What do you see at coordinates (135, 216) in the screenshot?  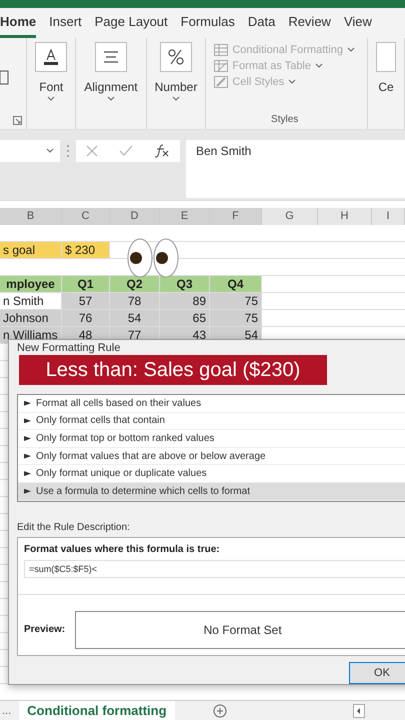 I see `column-header: D` at bounding box center [135, 216].